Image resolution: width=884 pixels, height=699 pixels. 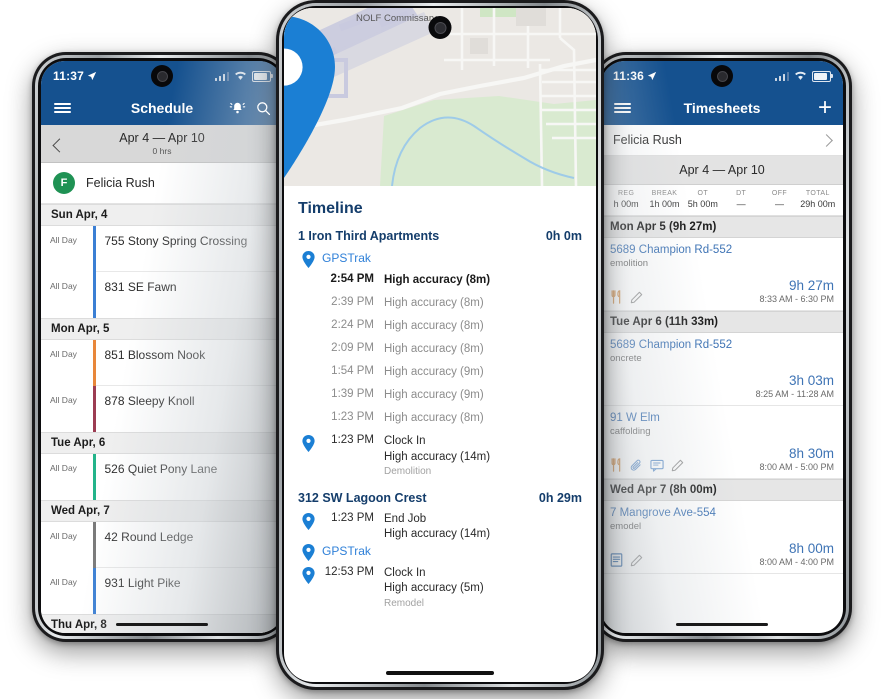 What do you see at coordinates (142, 583) in the screenshot?
I see `schedule-row-title: 931 Light Pike` at bounding box center [142, 583].